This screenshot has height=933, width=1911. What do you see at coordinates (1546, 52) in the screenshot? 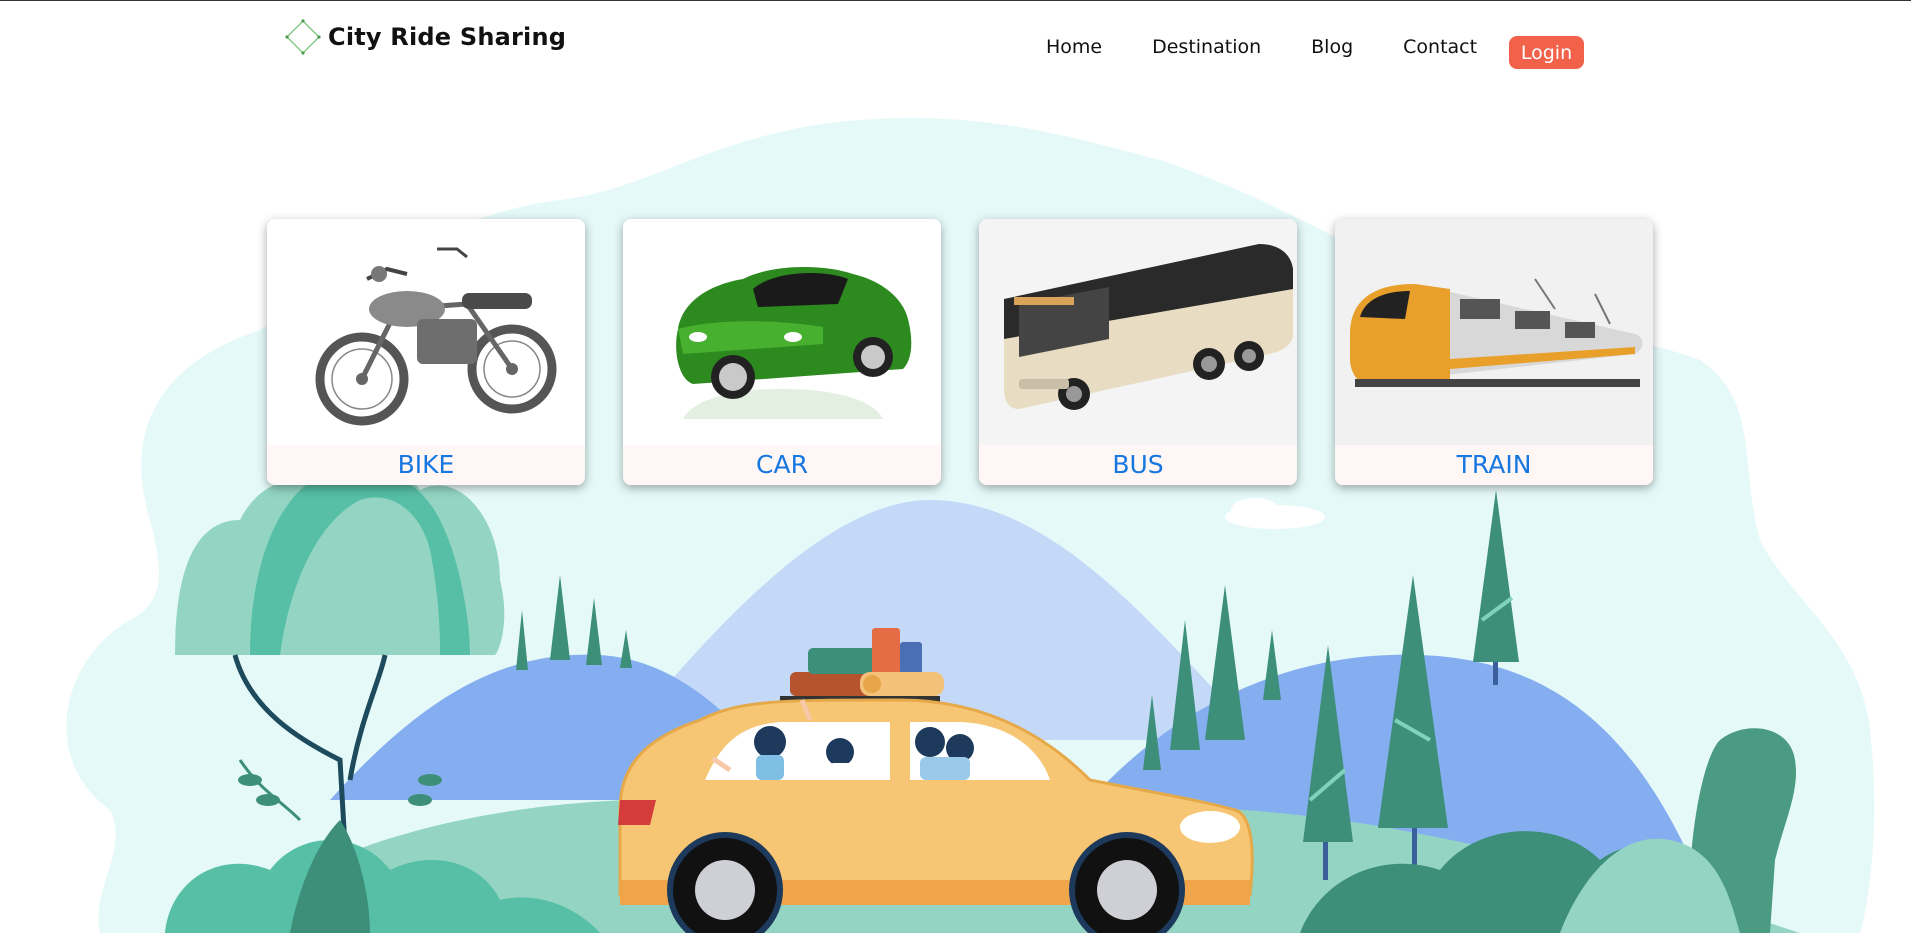
I see `login-button: Login` at bounding box center [1546, 52].